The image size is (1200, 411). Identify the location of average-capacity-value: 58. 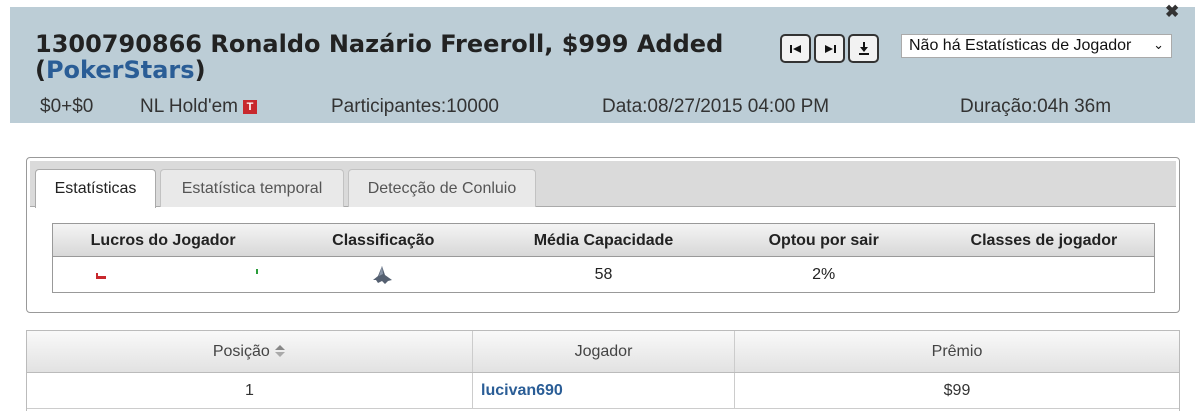
(603, 274).